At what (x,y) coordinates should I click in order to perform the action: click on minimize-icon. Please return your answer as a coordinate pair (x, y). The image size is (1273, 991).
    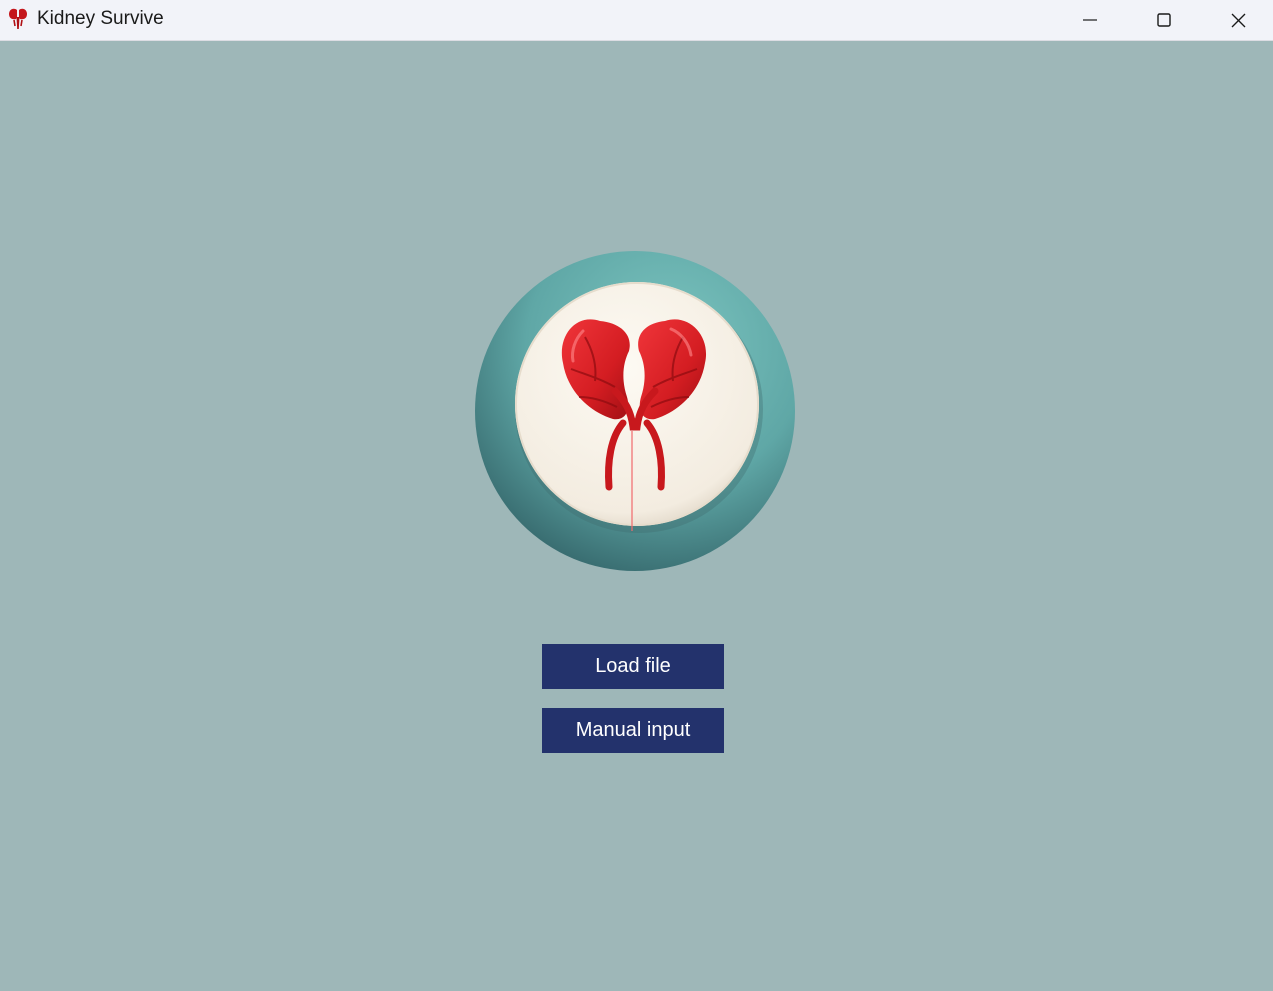
    Looking at the image, I should click on (1090, 20).